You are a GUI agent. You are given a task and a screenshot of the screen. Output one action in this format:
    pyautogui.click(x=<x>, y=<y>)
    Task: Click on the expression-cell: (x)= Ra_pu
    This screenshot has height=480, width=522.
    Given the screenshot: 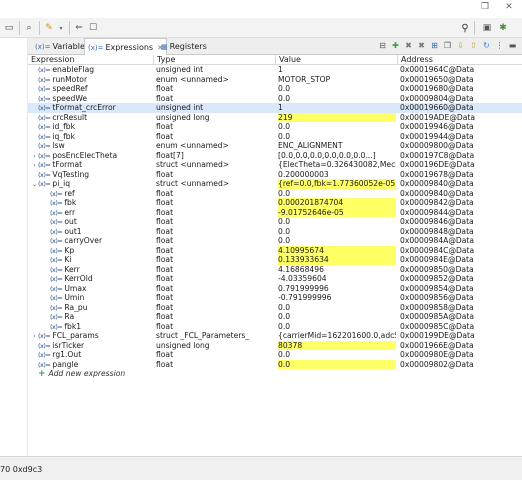 What is the action you would take?
    pyautogui.click(x=91, y=308)
    